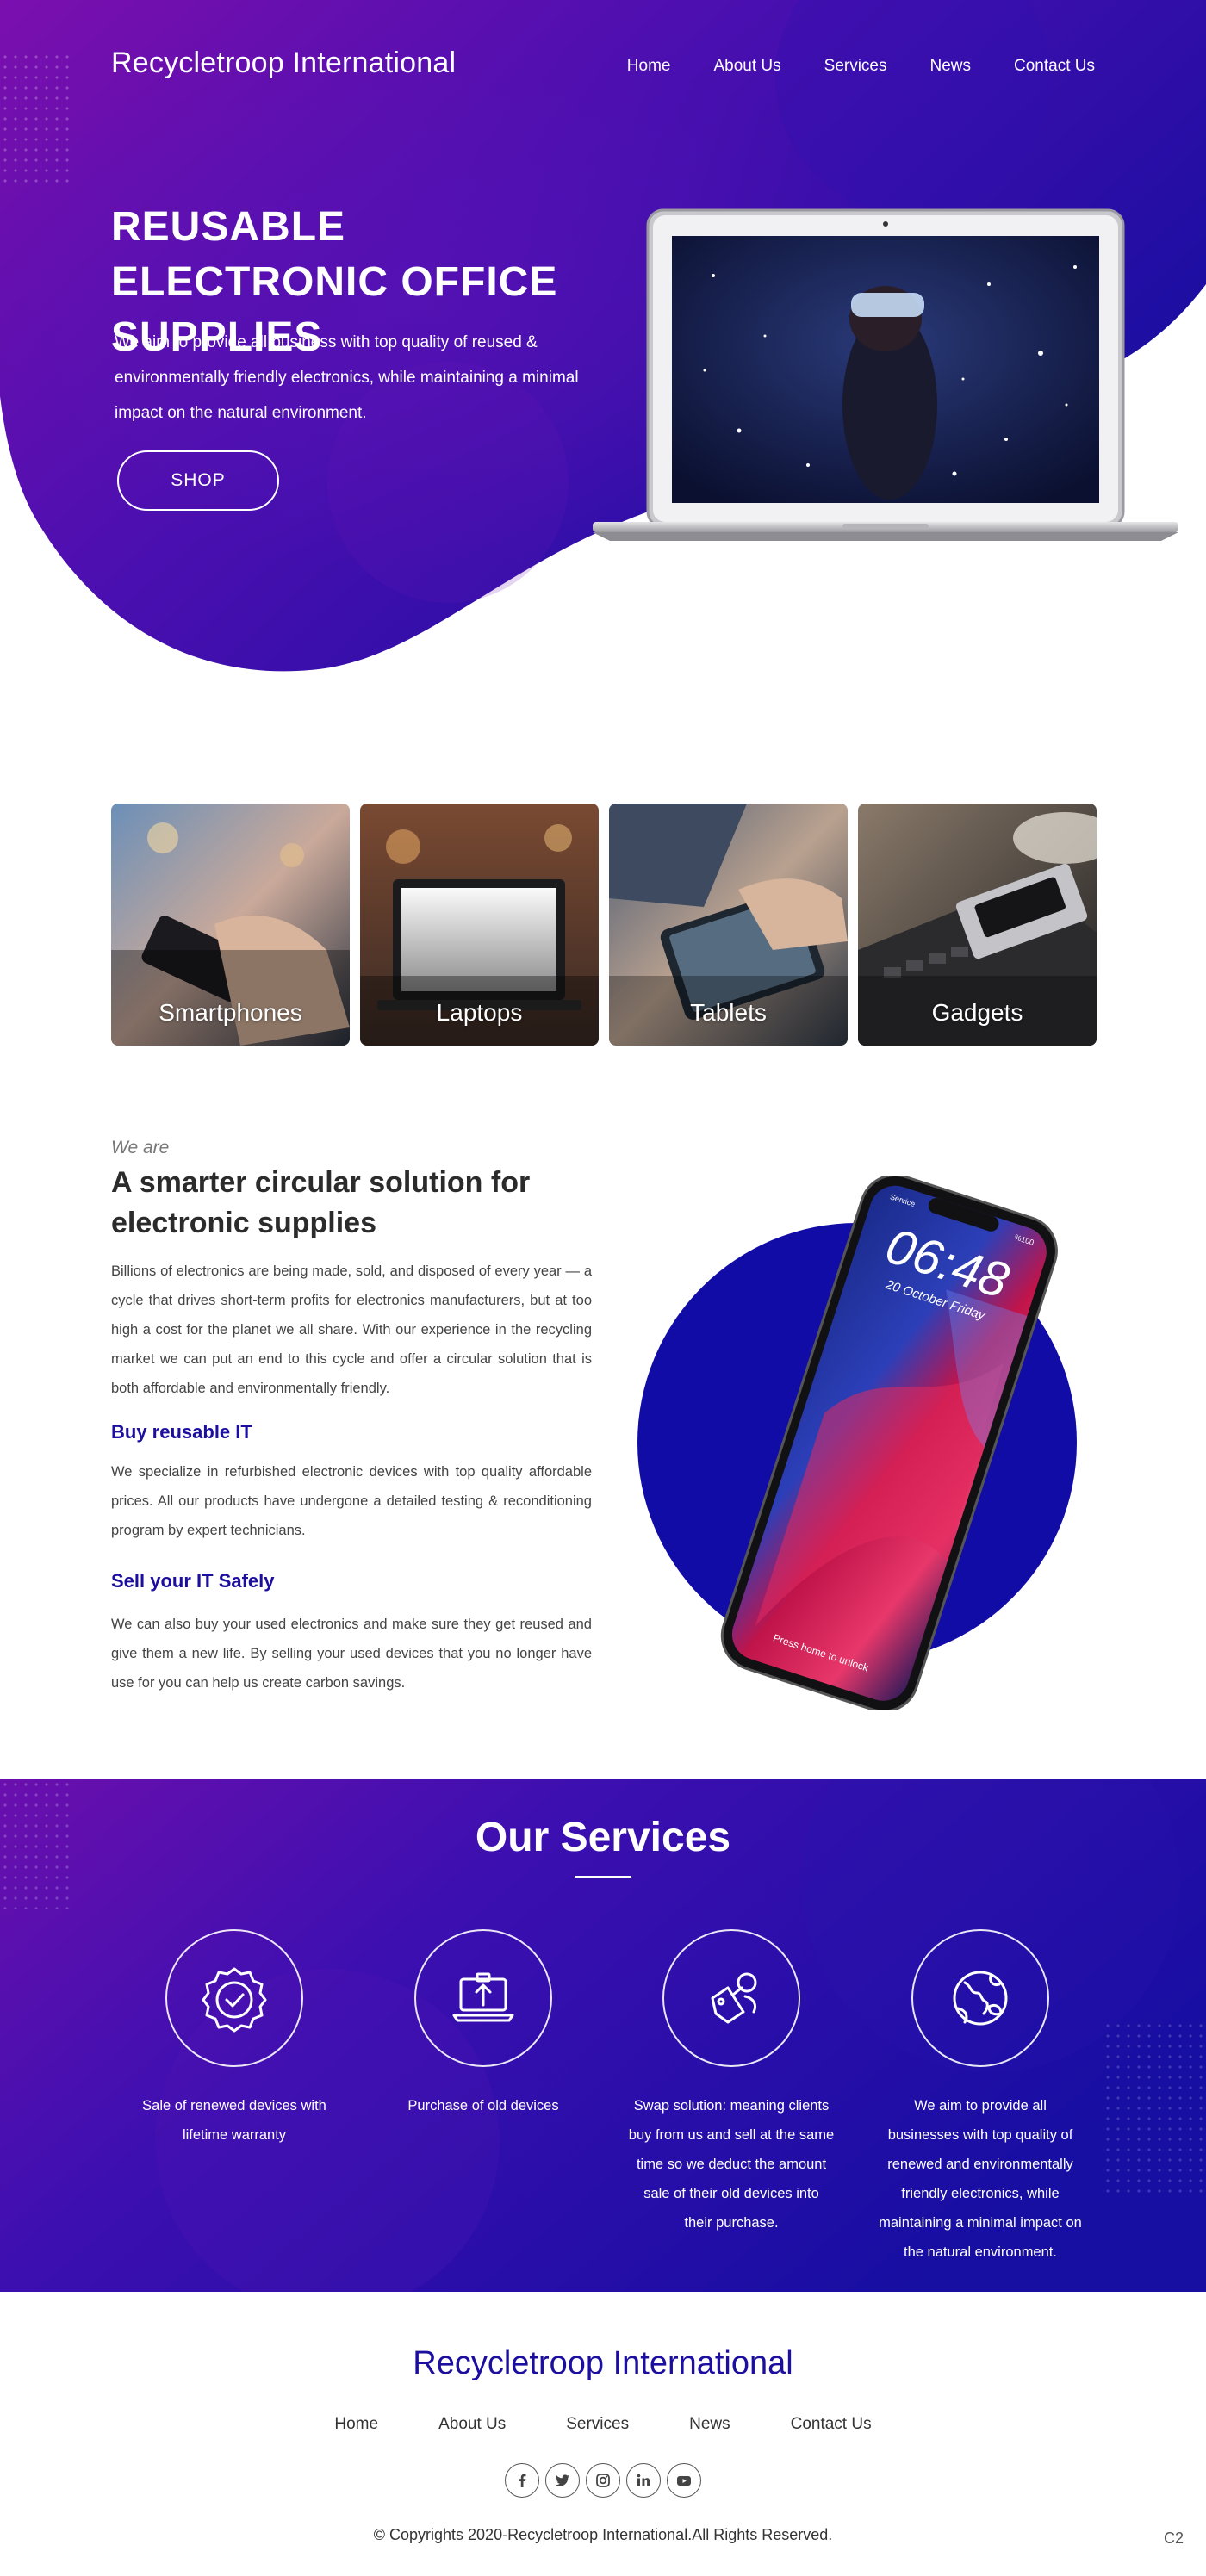 This screenshot has width=1206, height=2576. Describe the element at coordinates (231, 925) in the screenshot. I see `category-tile-smartphones: Smartphones` at that location.